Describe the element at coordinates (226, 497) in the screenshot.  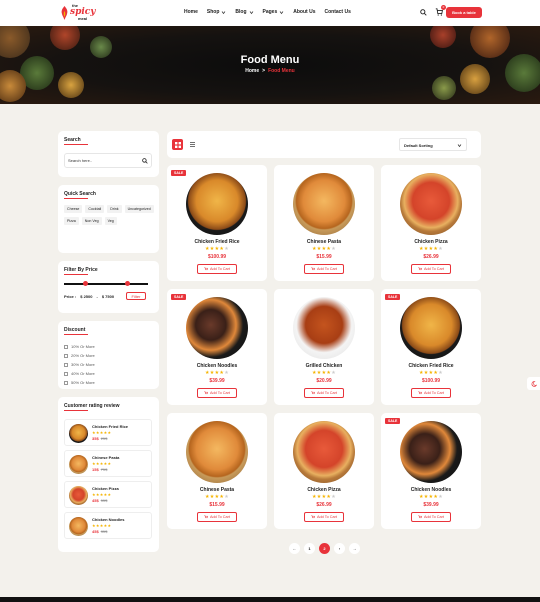
I see `star-icon: ★` at that location.